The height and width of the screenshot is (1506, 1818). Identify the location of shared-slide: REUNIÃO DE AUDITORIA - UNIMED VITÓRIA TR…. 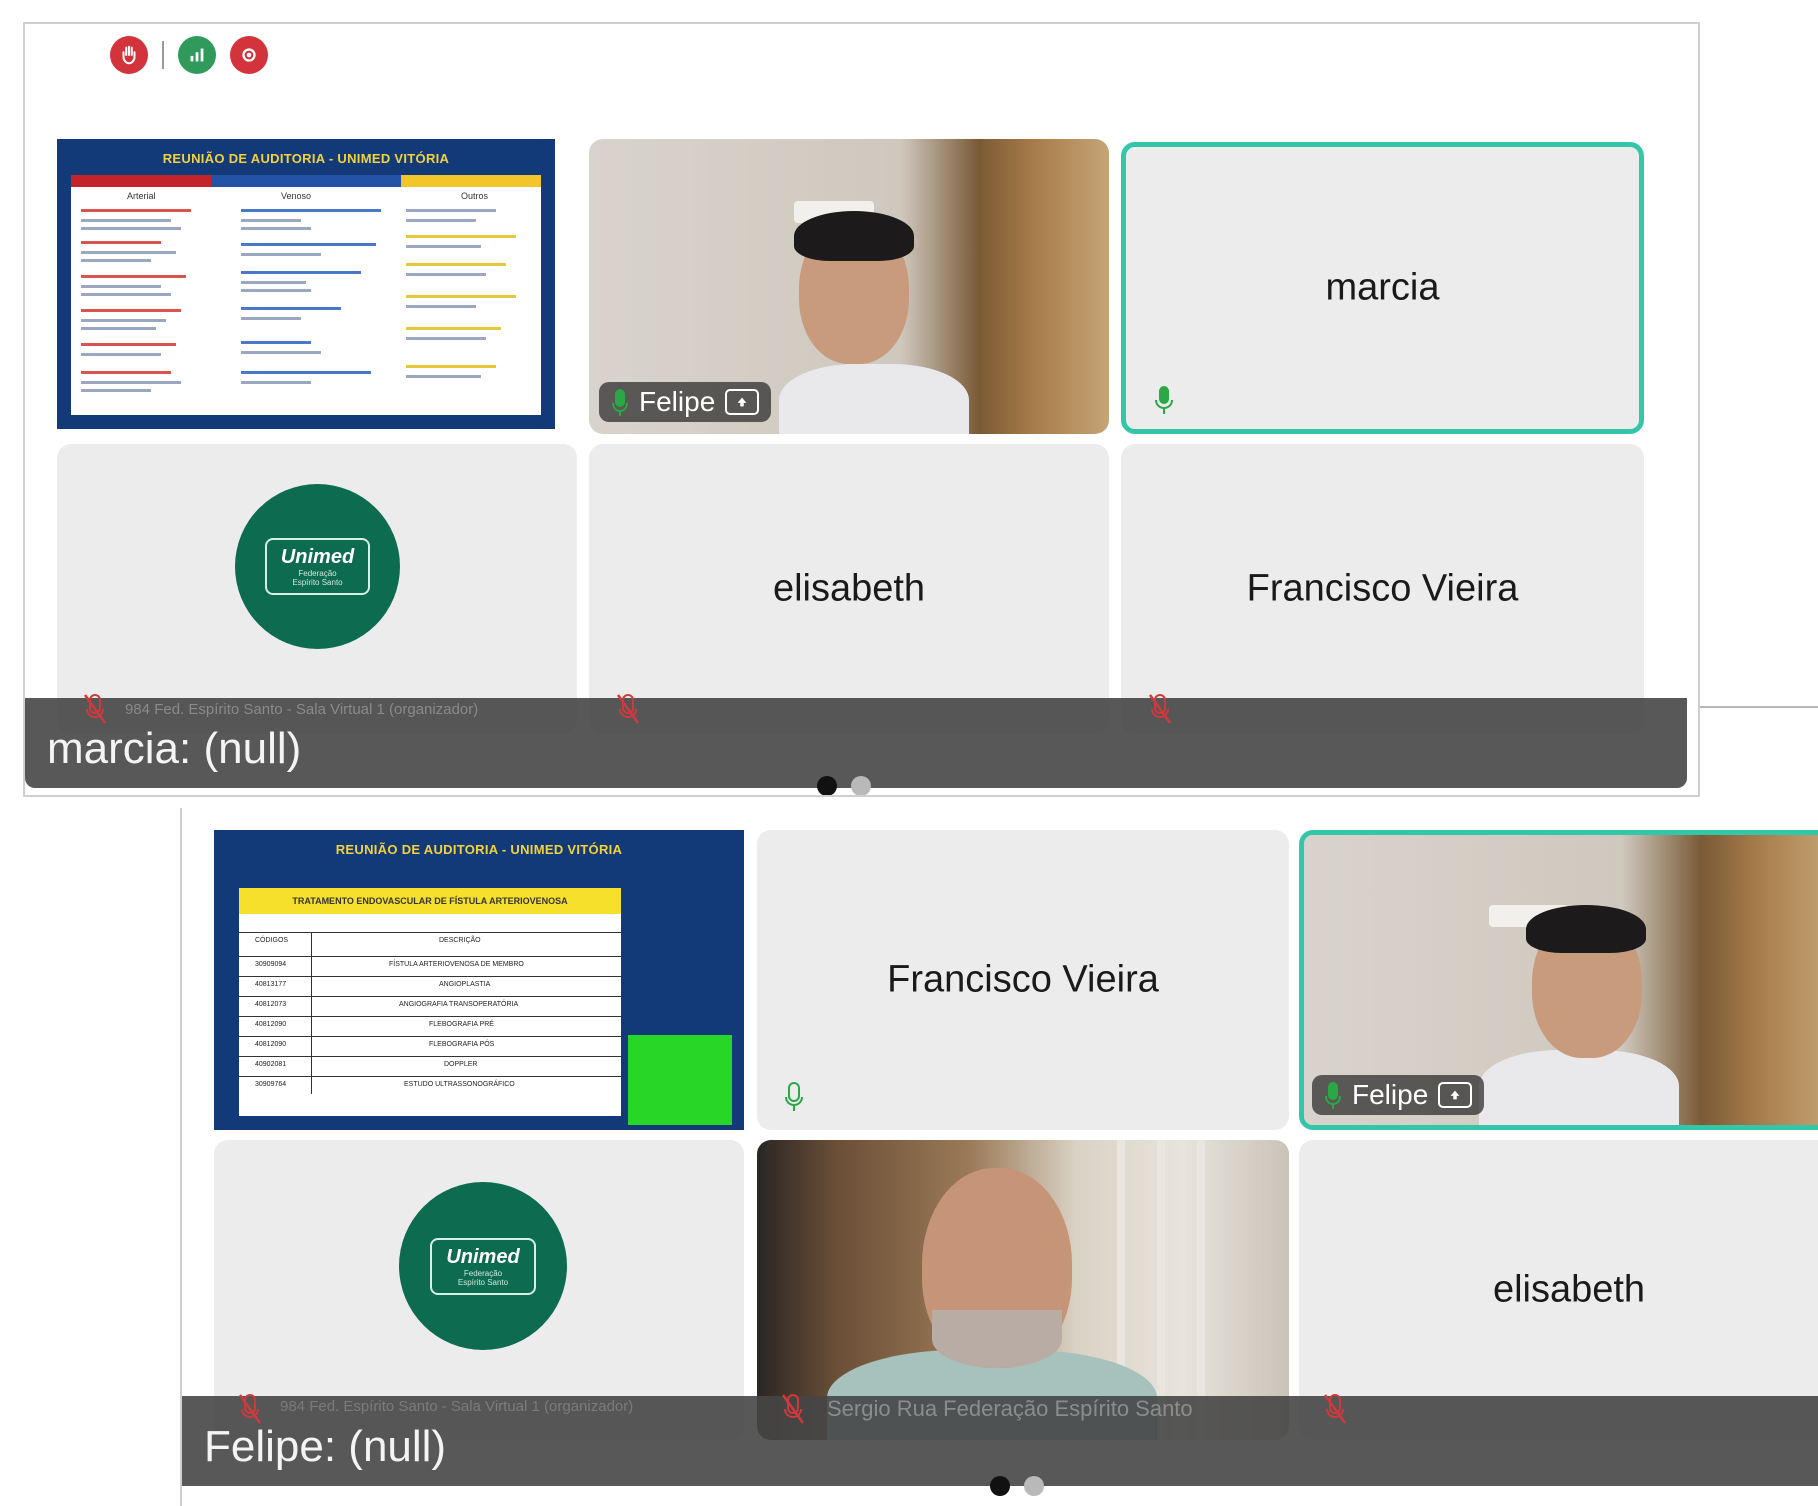
(479, 980).